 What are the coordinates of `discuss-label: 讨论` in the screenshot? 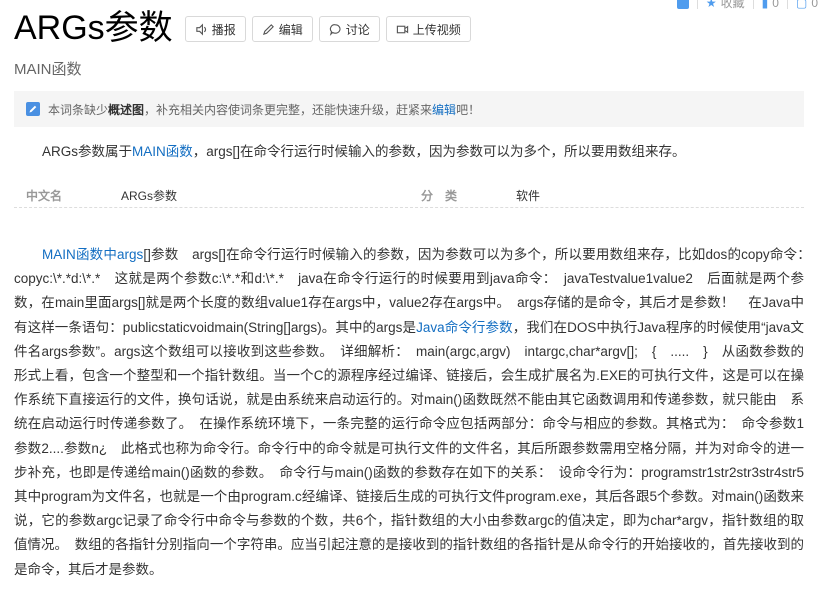 It's located at (357, 29).